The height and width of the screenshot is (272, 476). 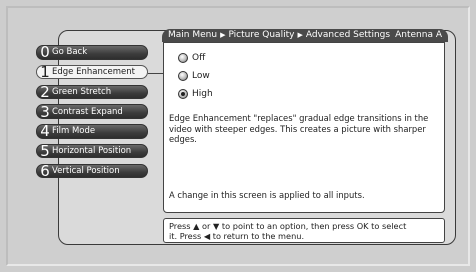 I want to click on menu-item-number: 1, so click(x=45, y=72).